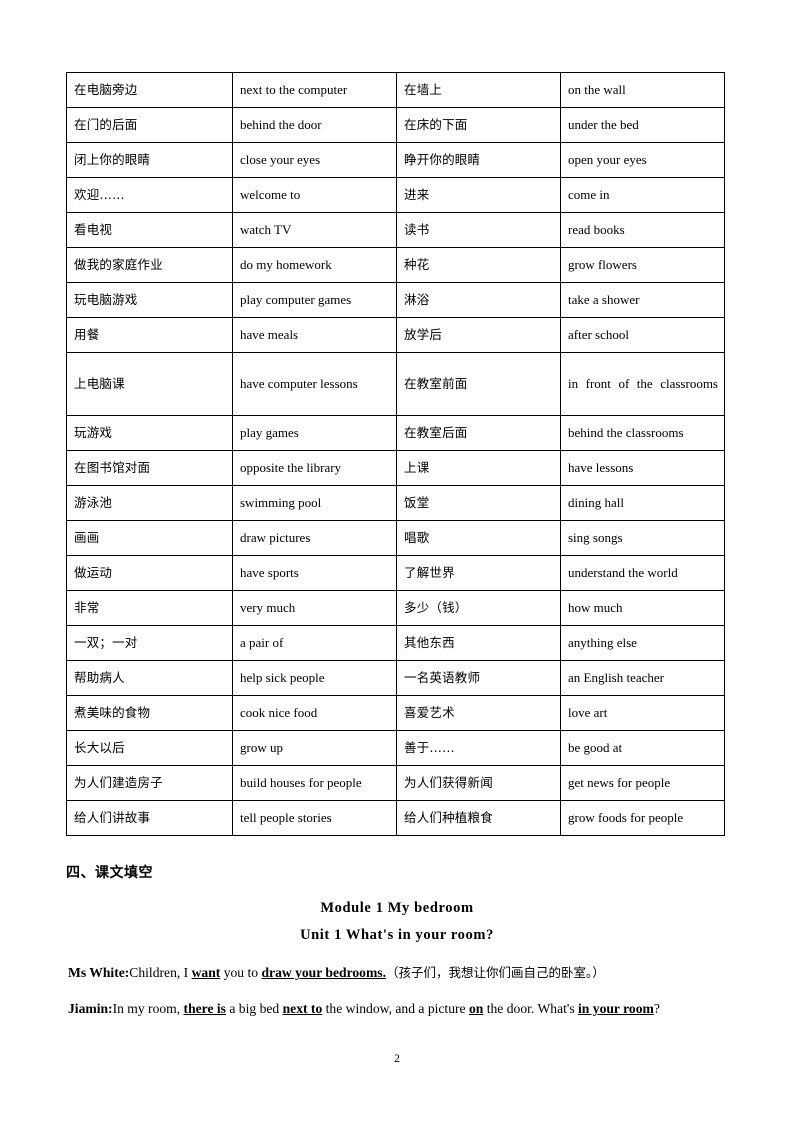 The height and width of the screenshot is (1123, 794). What do you see at coordinates (642, 573) in the screenshot?
I see `vocab-cell-english: understand the world` at bounding box center [642, 573].